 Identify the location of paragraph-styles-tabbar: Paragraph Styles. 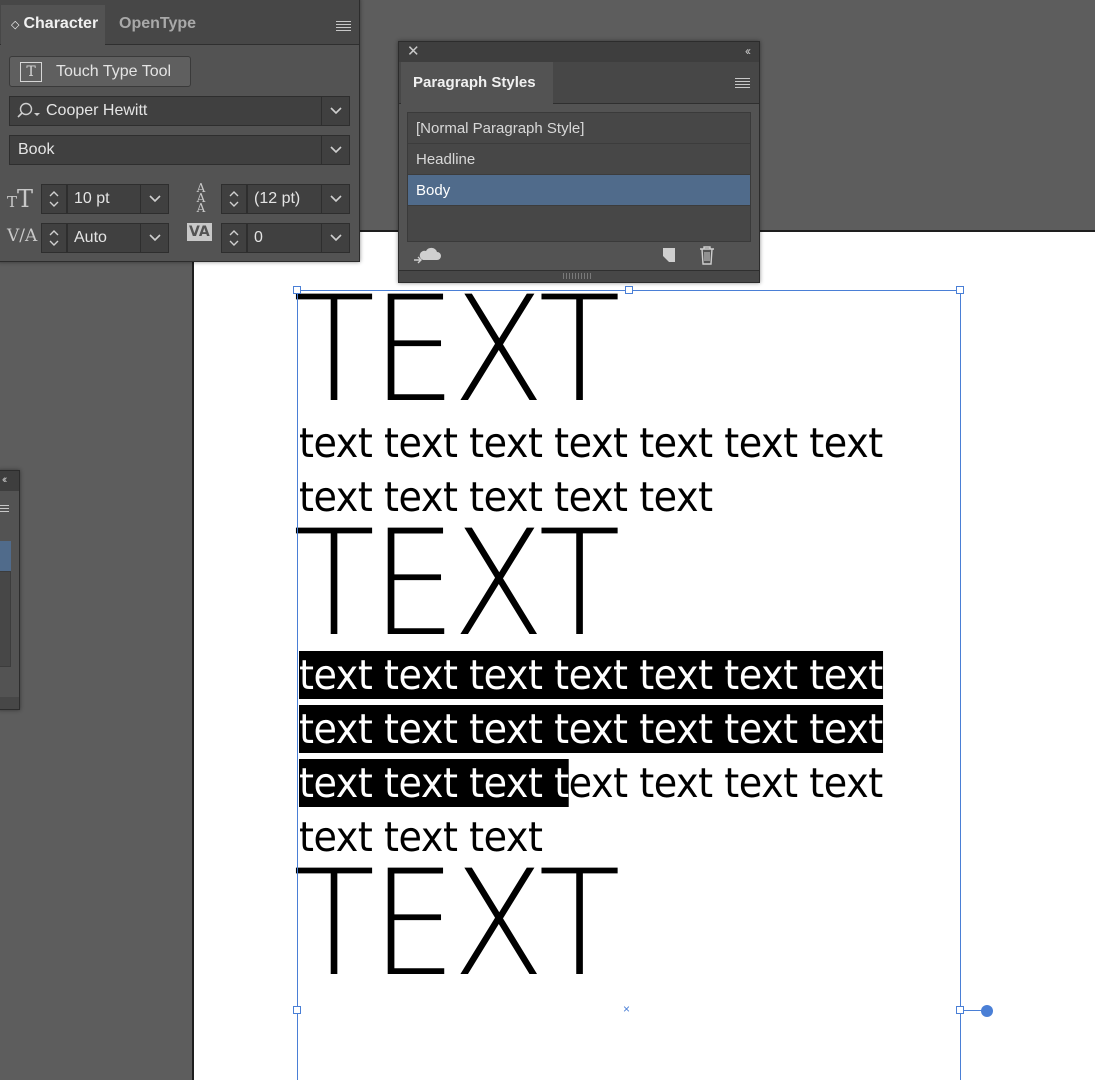
(579, 83).